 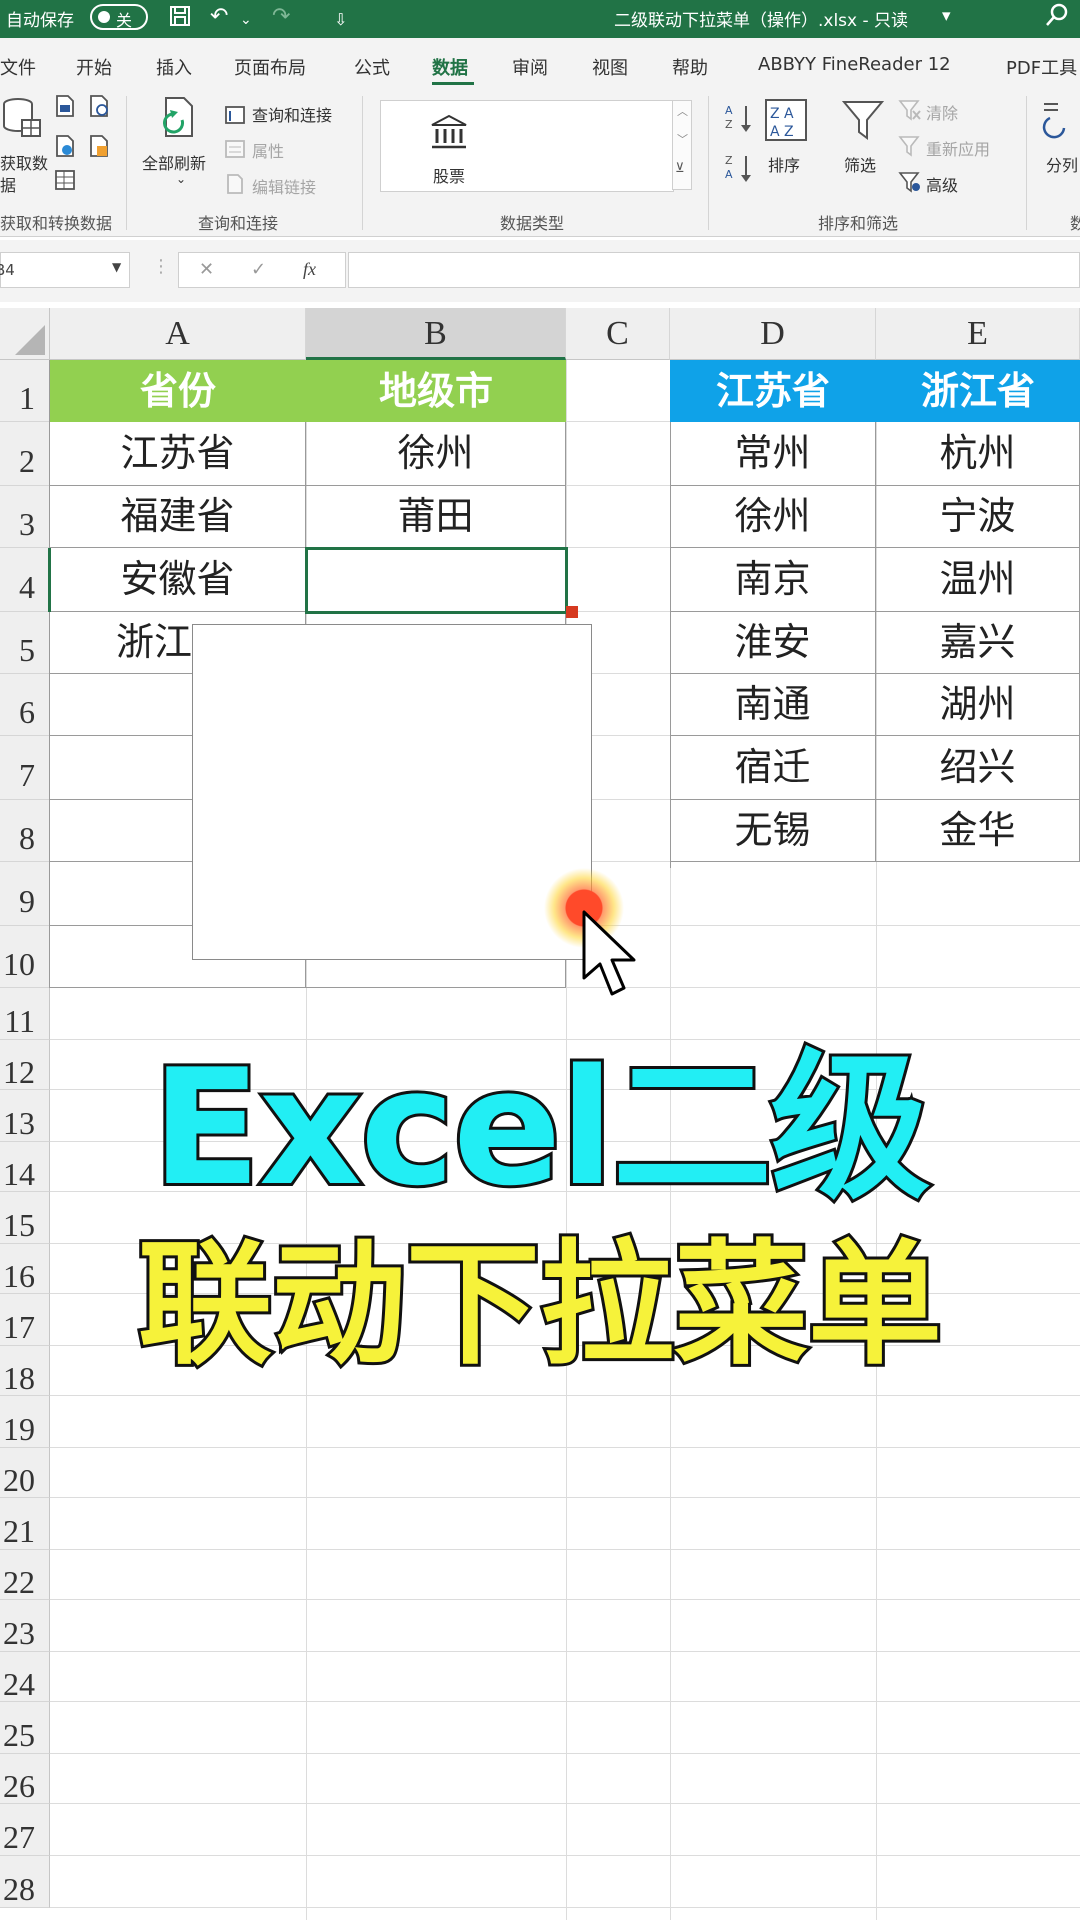 I want to click on formula-buttons: ✕ ✓ fx, so click(x=262, y=270).